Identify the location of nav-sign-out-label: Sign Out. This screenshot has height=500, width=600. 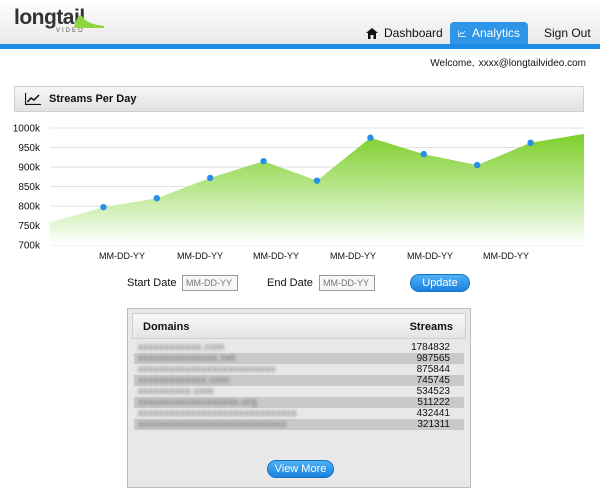
(567, 33).